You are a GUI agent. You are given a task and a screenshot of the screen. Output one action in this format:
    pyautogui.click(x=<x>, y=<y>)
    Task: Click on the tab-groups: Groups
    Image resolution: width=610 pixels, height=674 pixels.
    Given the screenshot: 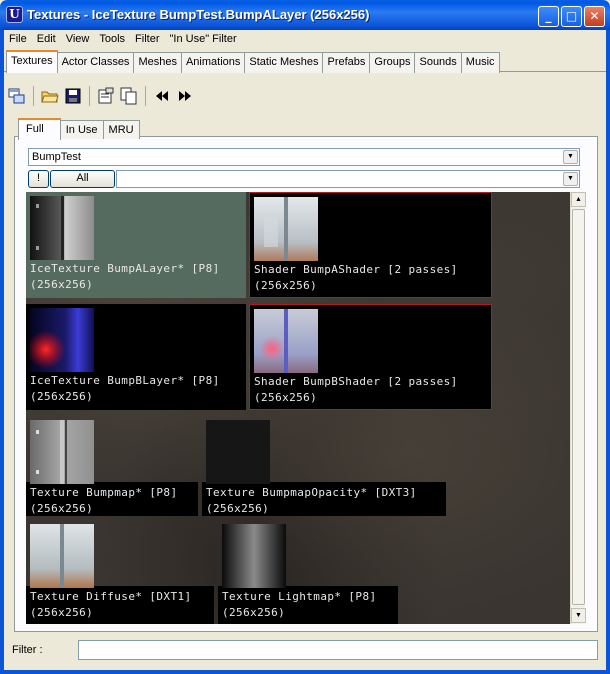 What is the action you would take?
    pyautogui.click(x=392, y=62)
    